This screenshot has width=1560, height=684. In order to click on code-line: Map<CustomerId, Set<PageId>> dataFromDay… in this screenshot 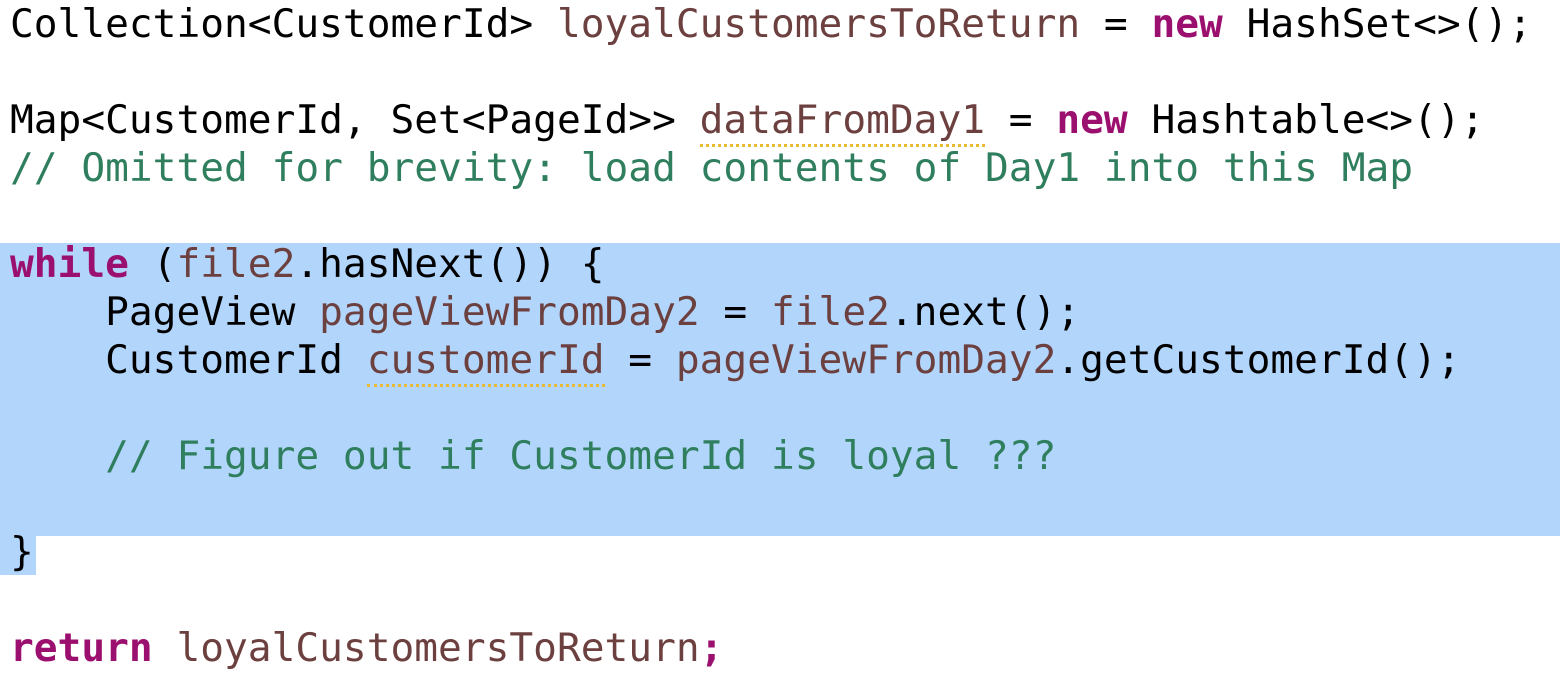, I will do `click(785, 121)`.